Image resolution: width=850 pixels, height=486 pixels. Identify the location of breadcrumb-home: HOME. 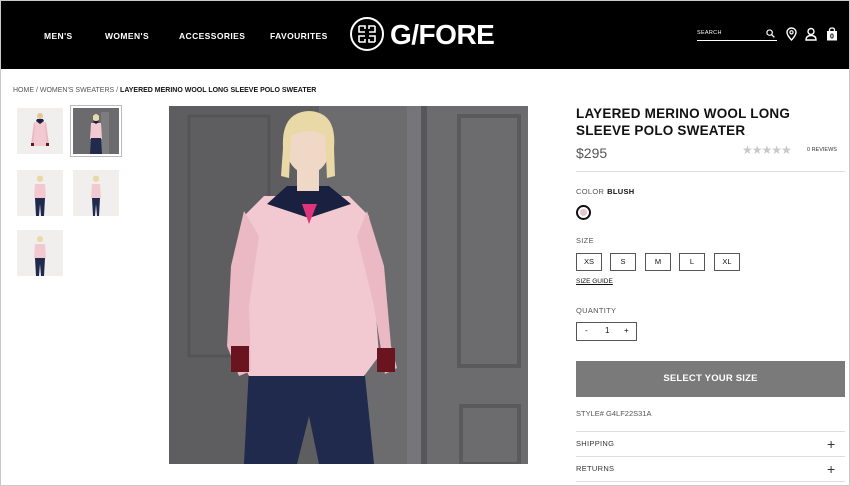
(23, 90).